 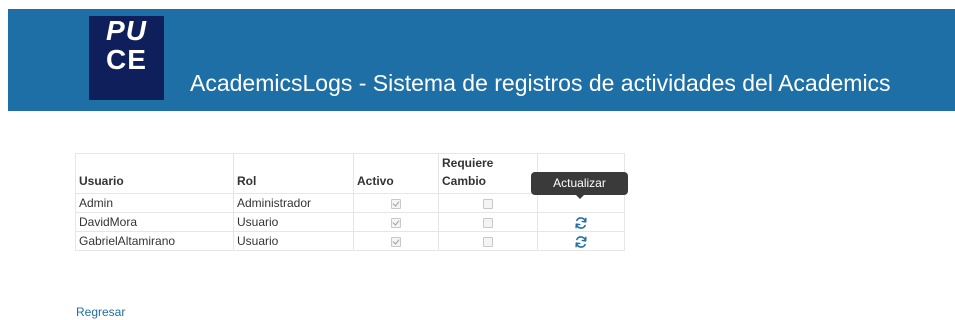 What do you see at coordinates (579, 183) in the screenshot?
I see `refresh-tooltip: Actualizar` at bounding box center [579, 183].